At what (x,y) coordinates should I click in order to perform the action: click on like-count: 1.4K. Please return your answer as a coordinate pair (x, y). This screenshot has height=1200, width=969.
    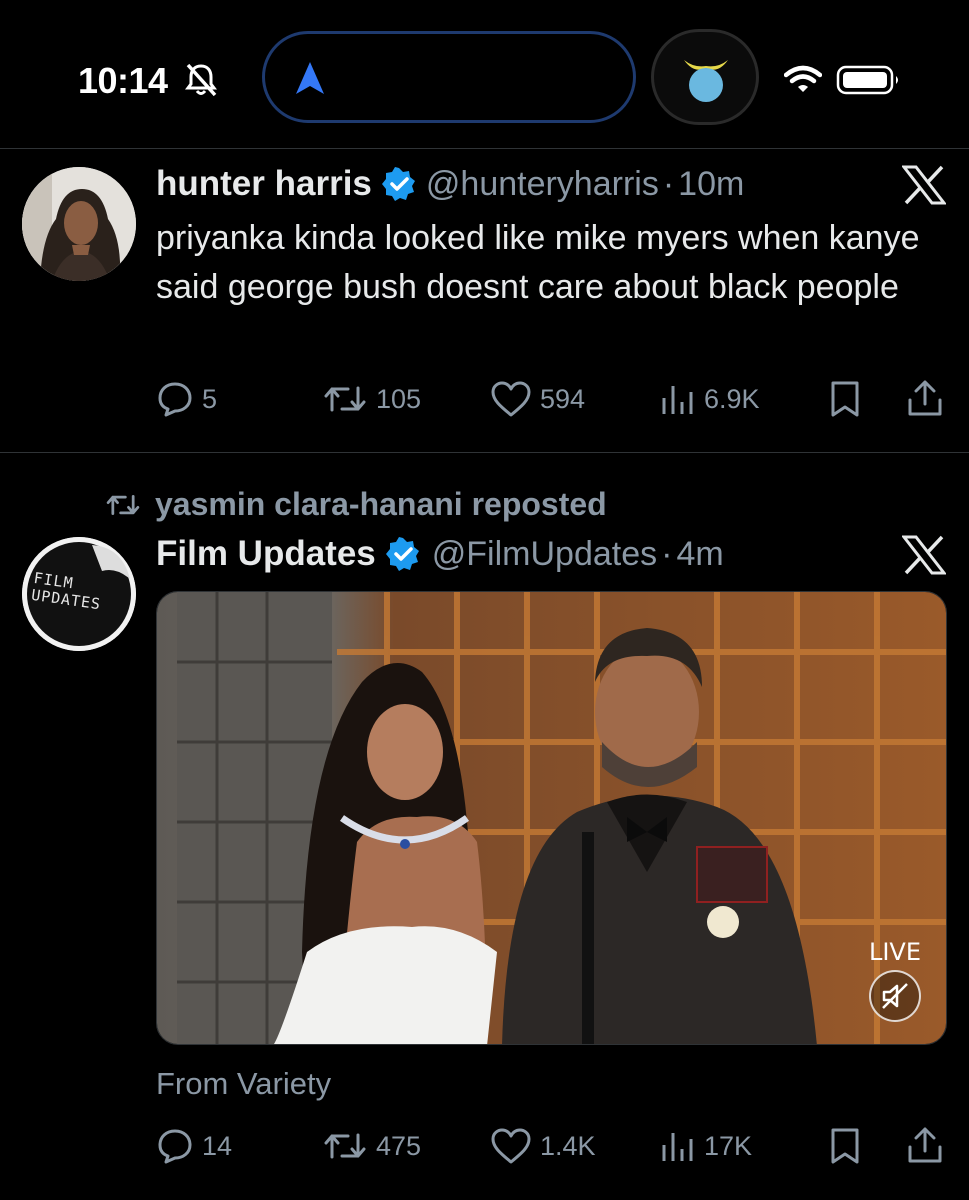
    Looking at the image, I should click on (568, 1145).